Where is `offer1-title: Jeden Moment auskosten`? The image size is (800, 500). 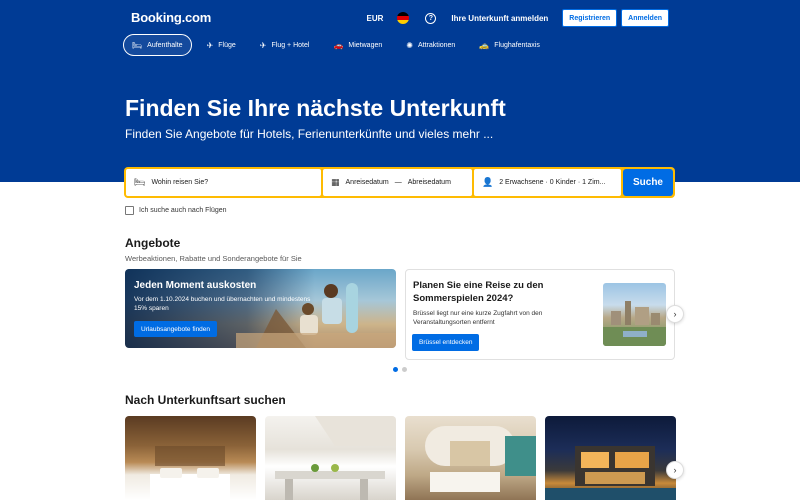
offer1-title: Jeden Moment auskosten is located at coordinates (195, 285).